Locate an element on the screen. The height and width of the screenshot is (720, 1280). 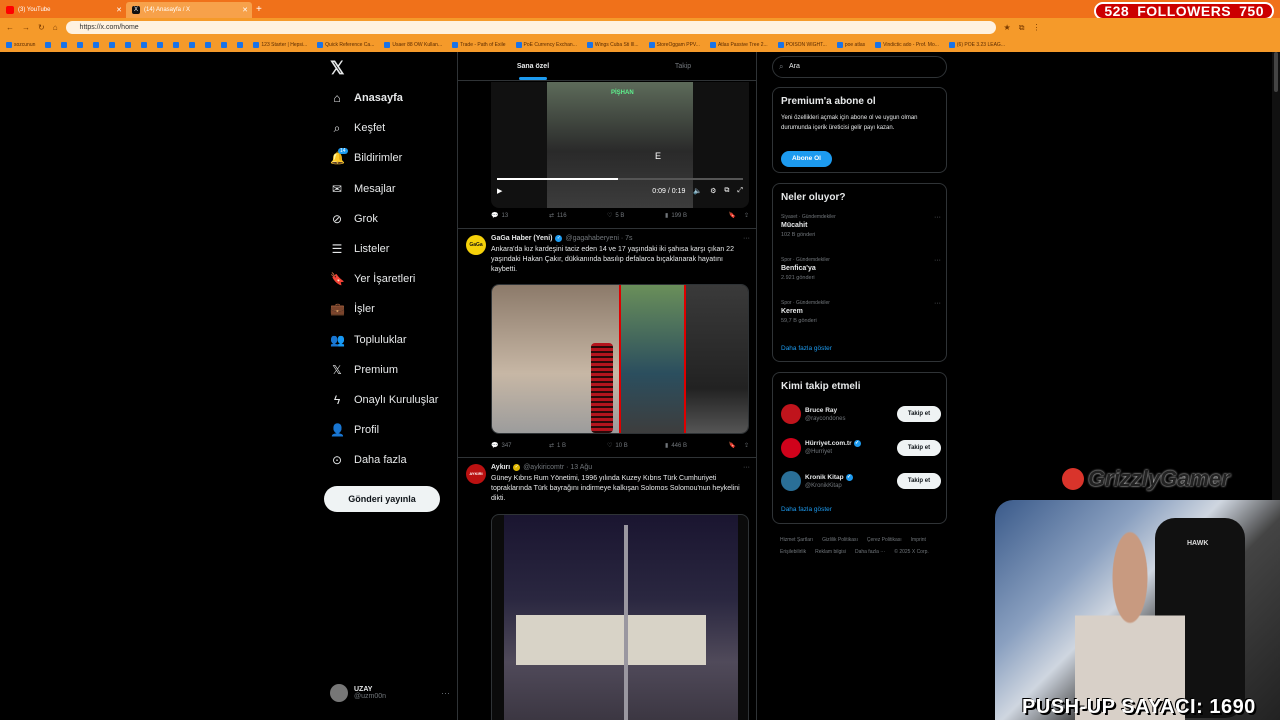
author-name: GaGa Haber (Yeni) is located at coordinates (521, 238).